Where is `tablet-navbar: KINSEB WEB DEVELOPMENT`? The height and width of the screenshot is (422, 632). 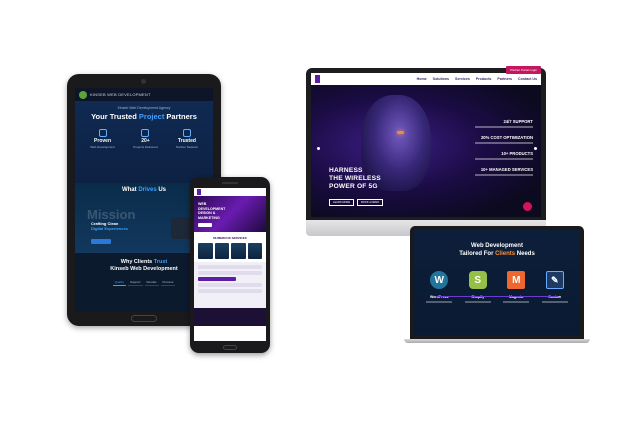 tablet-navbar: KINSEB WEB DEVELOPMENT is located at coordinates (144, 94).